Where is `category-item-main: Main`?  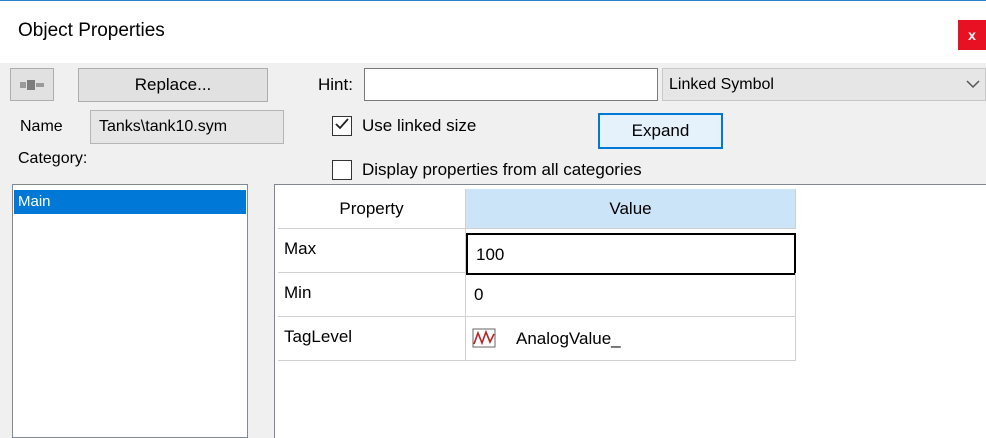
category-item-main: Main is located at coordinates (130, 202).